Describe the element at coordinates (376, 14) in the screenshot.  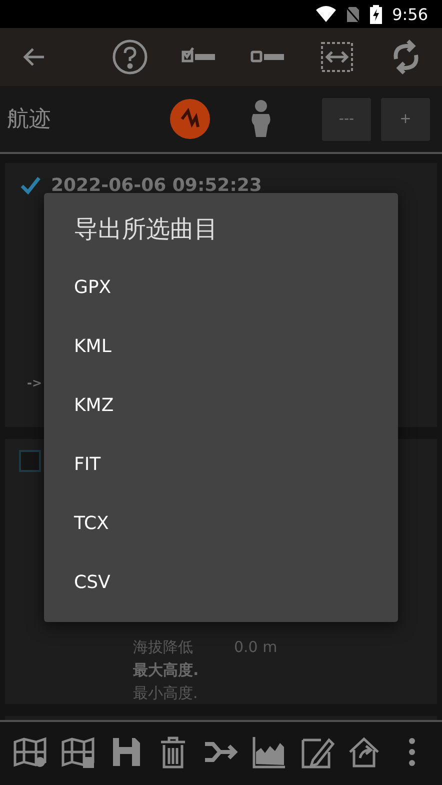
I see `battery-charging-icon` at that location.